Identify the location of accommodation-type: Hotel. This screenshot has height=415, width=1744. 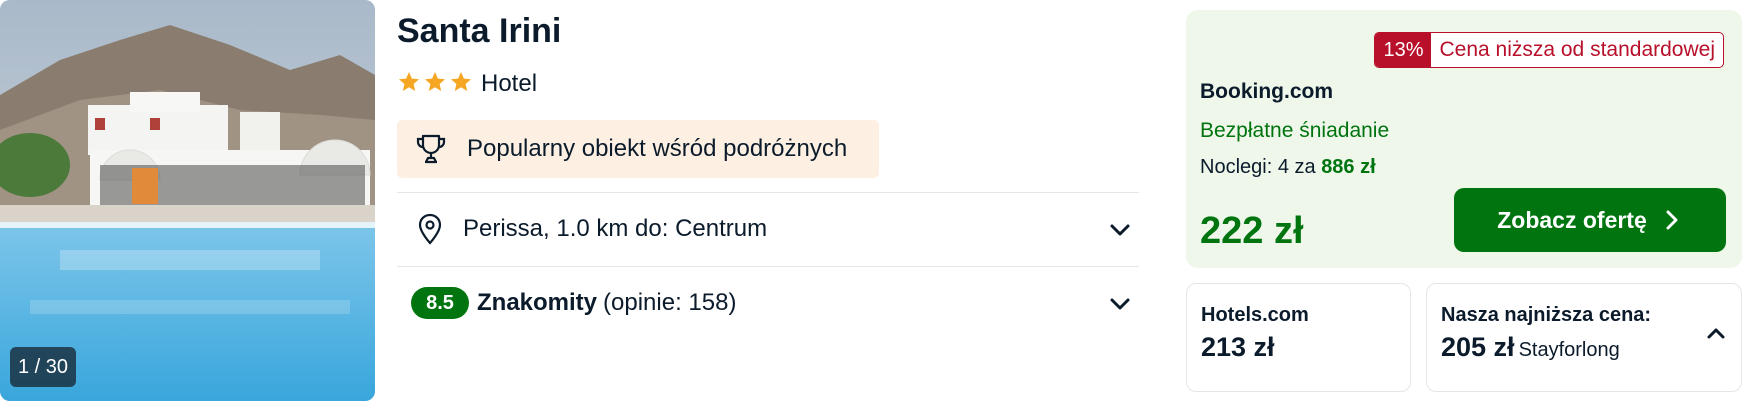
(509, 83).